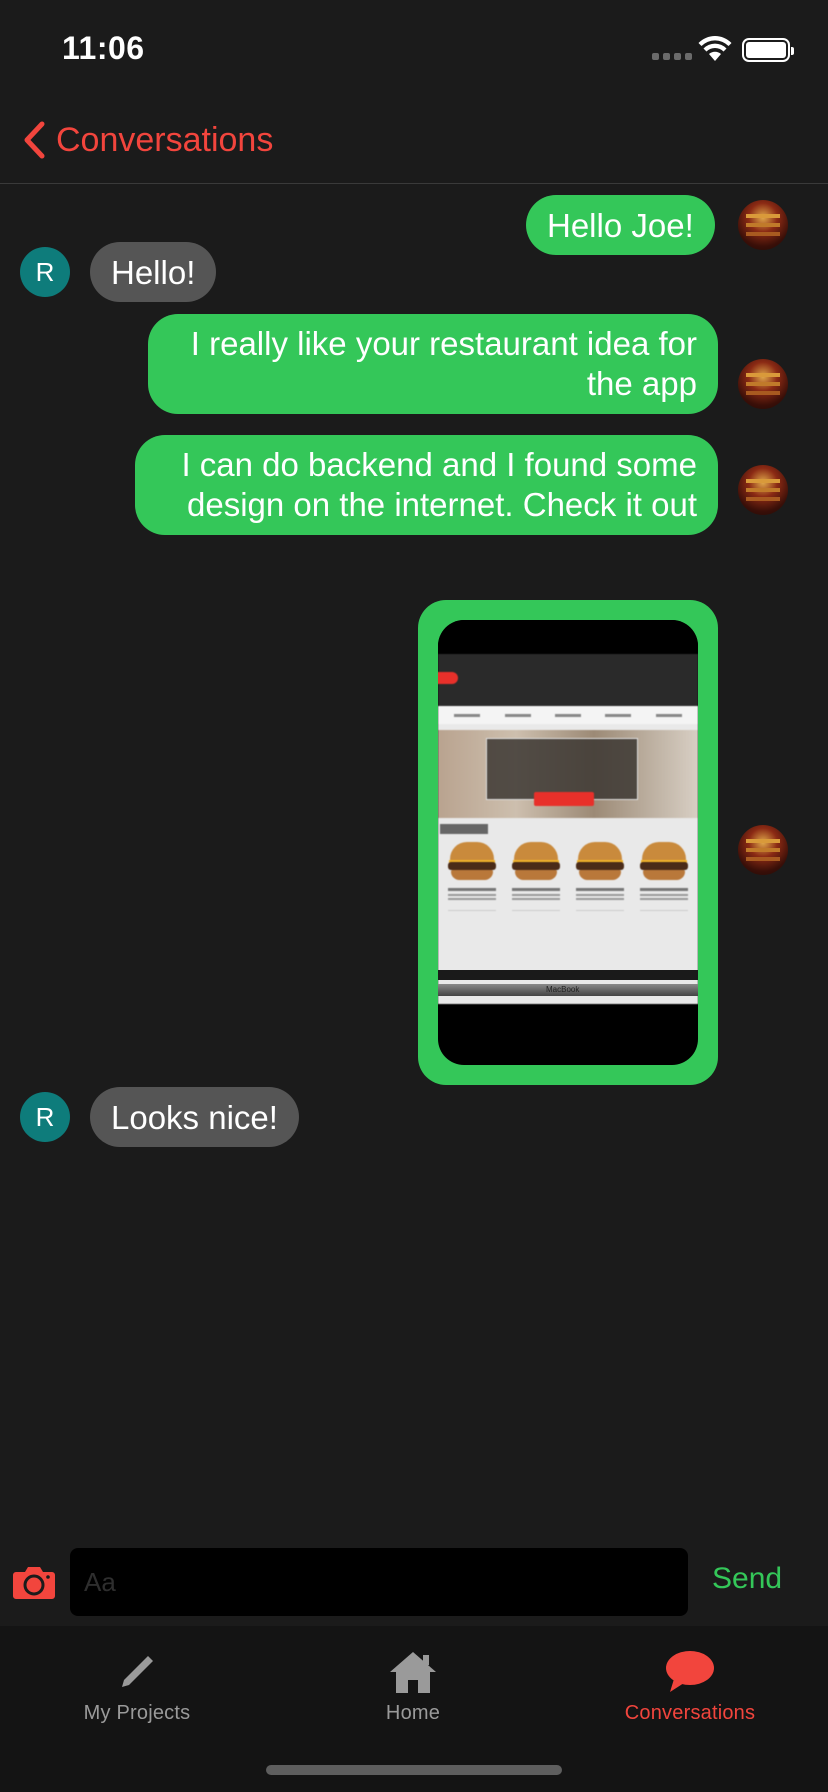 The height and width of the screenshot is (1792, 828). What do you see at coordinates (414, 142) in the screenshot?
I see `navigation-bar: Conversations` at bounding box center [414, 142].